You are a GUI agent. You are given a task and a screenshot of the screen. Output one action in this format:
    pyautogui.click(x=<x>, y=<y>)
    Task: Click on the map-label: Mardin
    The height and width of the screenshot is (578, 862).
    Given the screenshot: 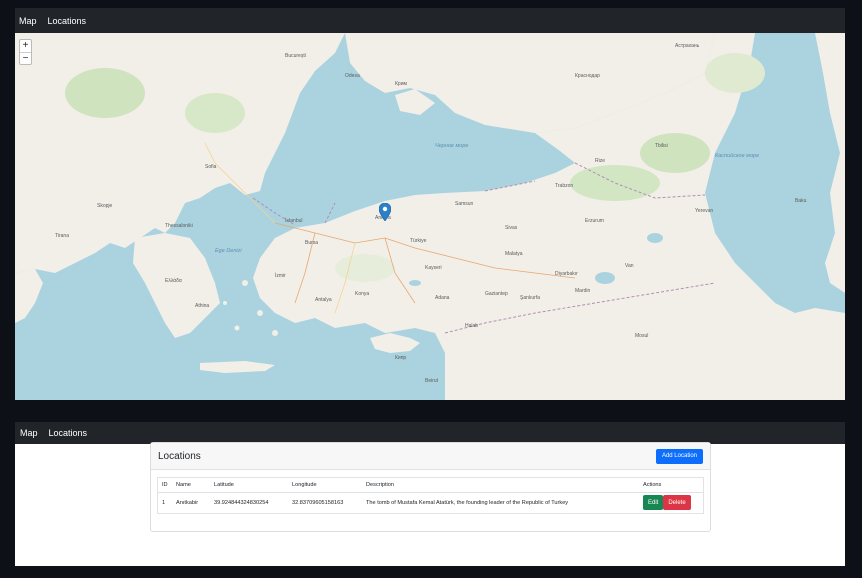 What is the action you would take?
    pyautogui.click(x=583, y=291)
    